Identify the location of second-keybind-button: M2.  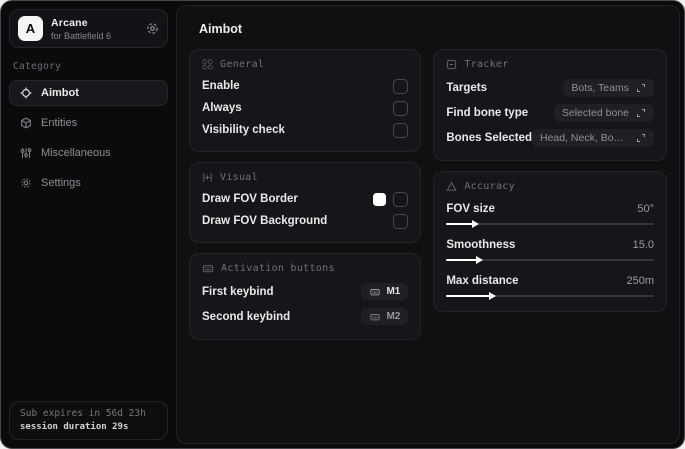
(385, 316).